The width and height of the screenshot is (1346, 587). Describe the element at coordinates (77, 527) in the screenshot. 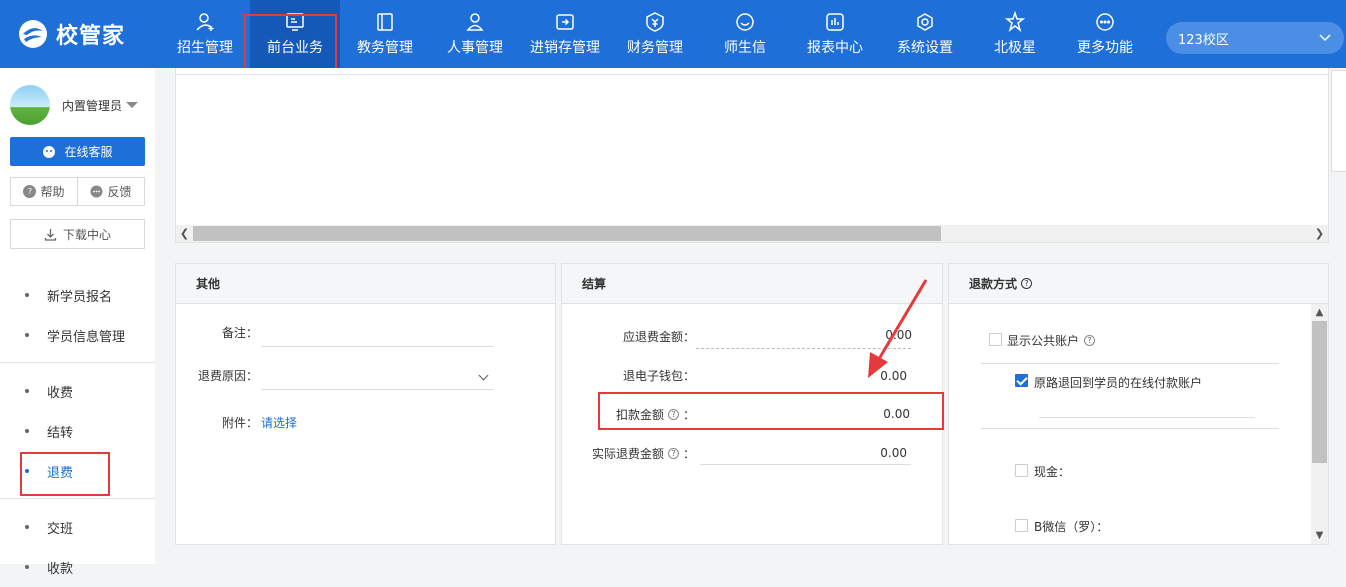

I see `sidebar-item-handover: 交班` at that location.